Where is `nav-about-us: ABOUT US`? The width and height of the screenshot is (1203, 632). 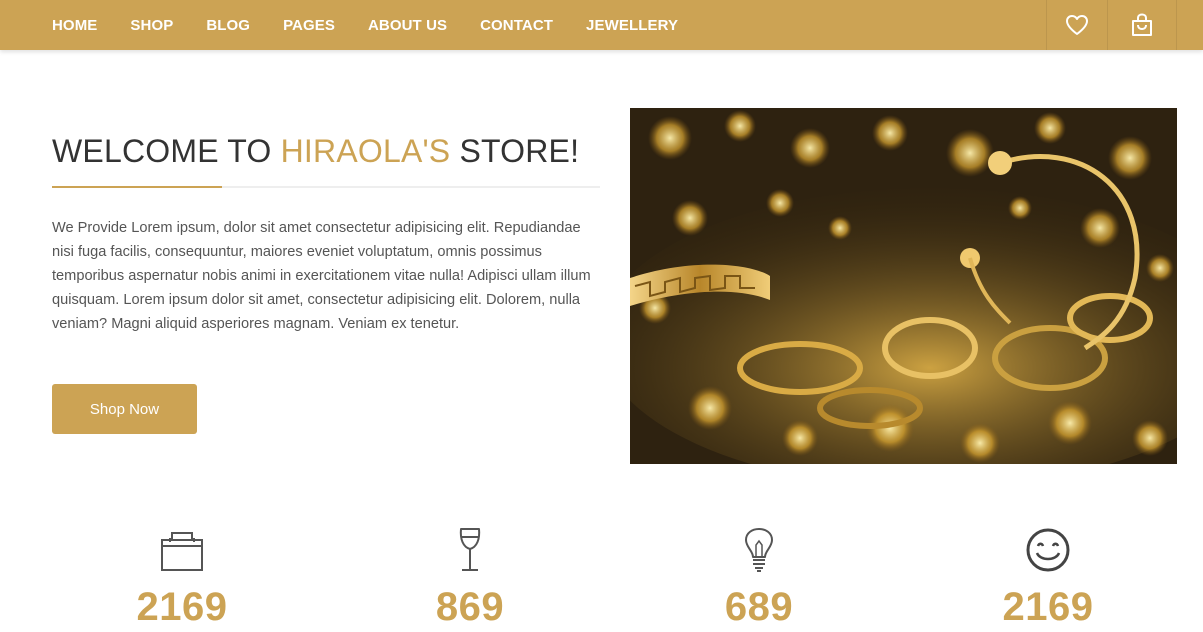
nav-about-us: ABOUT US is located at coordinates (407, 25).